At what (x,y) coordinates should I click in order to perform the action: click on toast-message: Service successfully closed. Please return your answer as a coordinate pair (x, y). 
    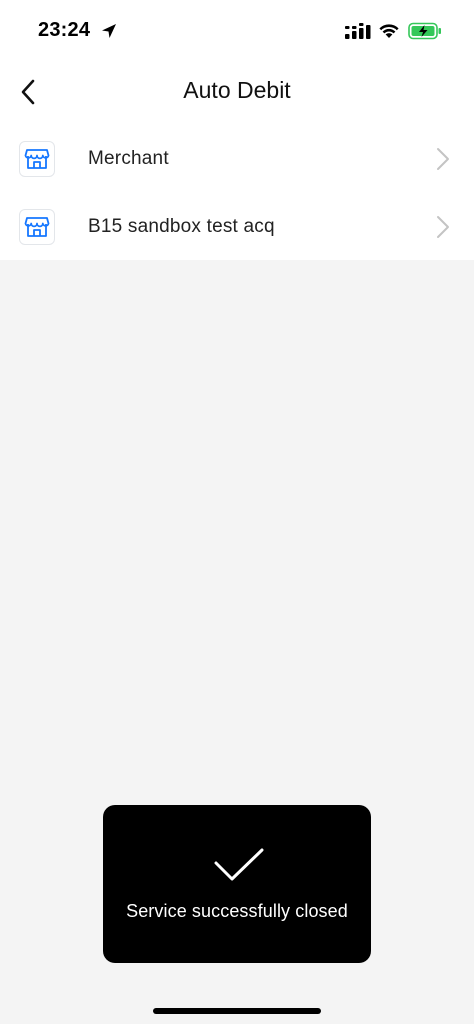
    Looking at the image, I should click on (237, 911).